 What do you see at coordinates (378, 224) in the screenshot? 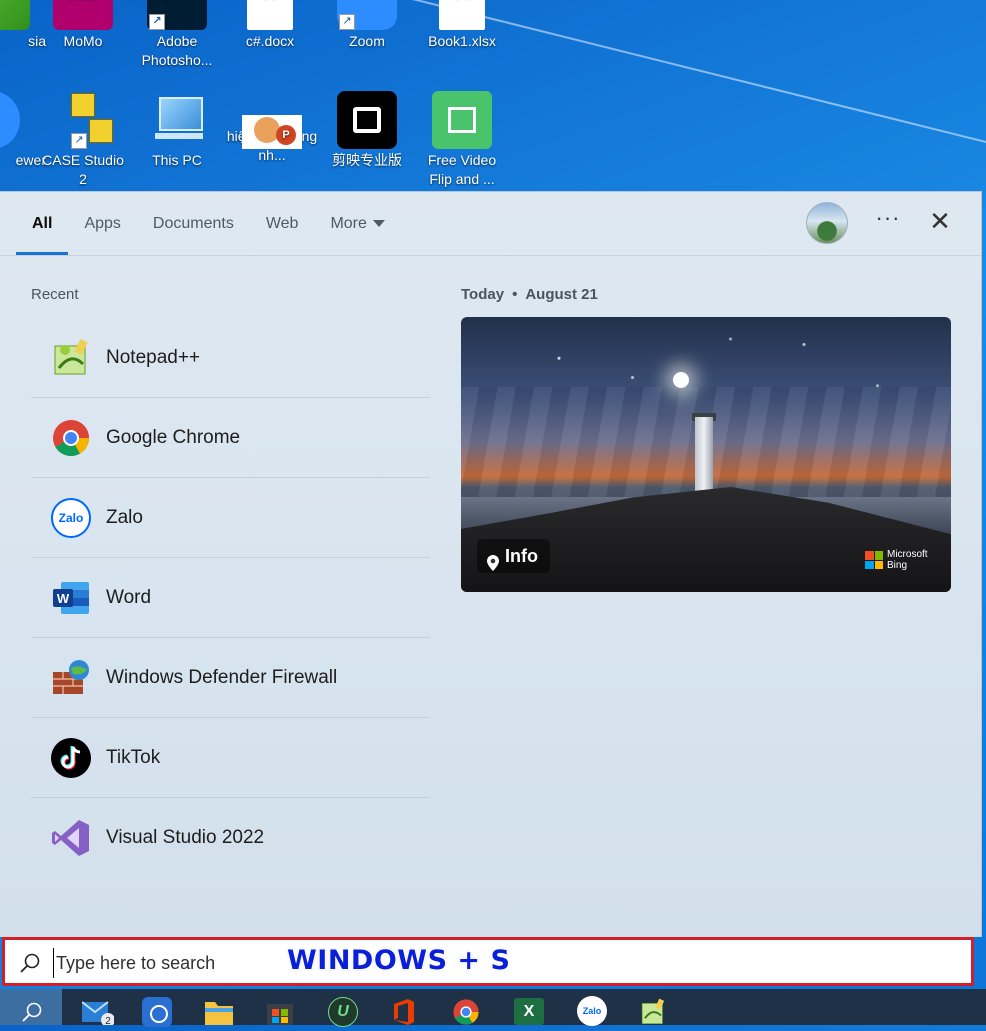
I see `caret-down-icon` at bounding box center [378, 224].